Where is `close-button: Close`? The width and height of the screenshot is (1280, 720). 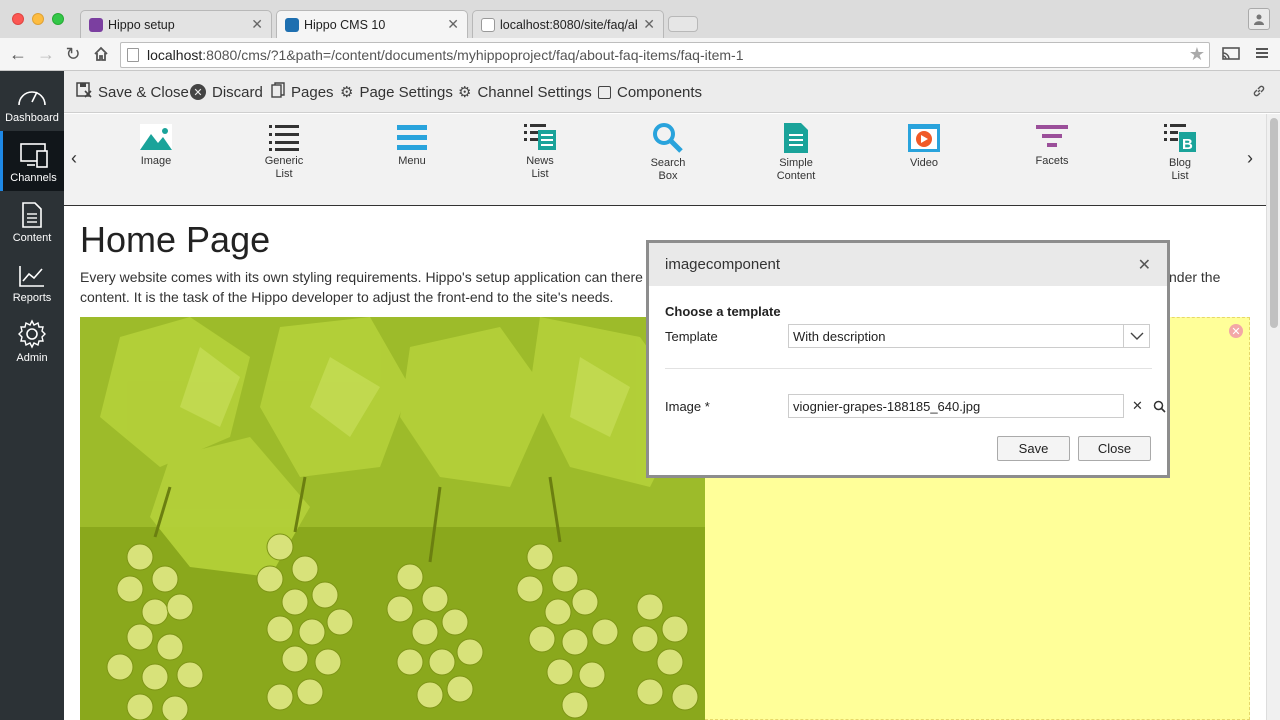 close-button: Close is located at coordinates (1114, 448).